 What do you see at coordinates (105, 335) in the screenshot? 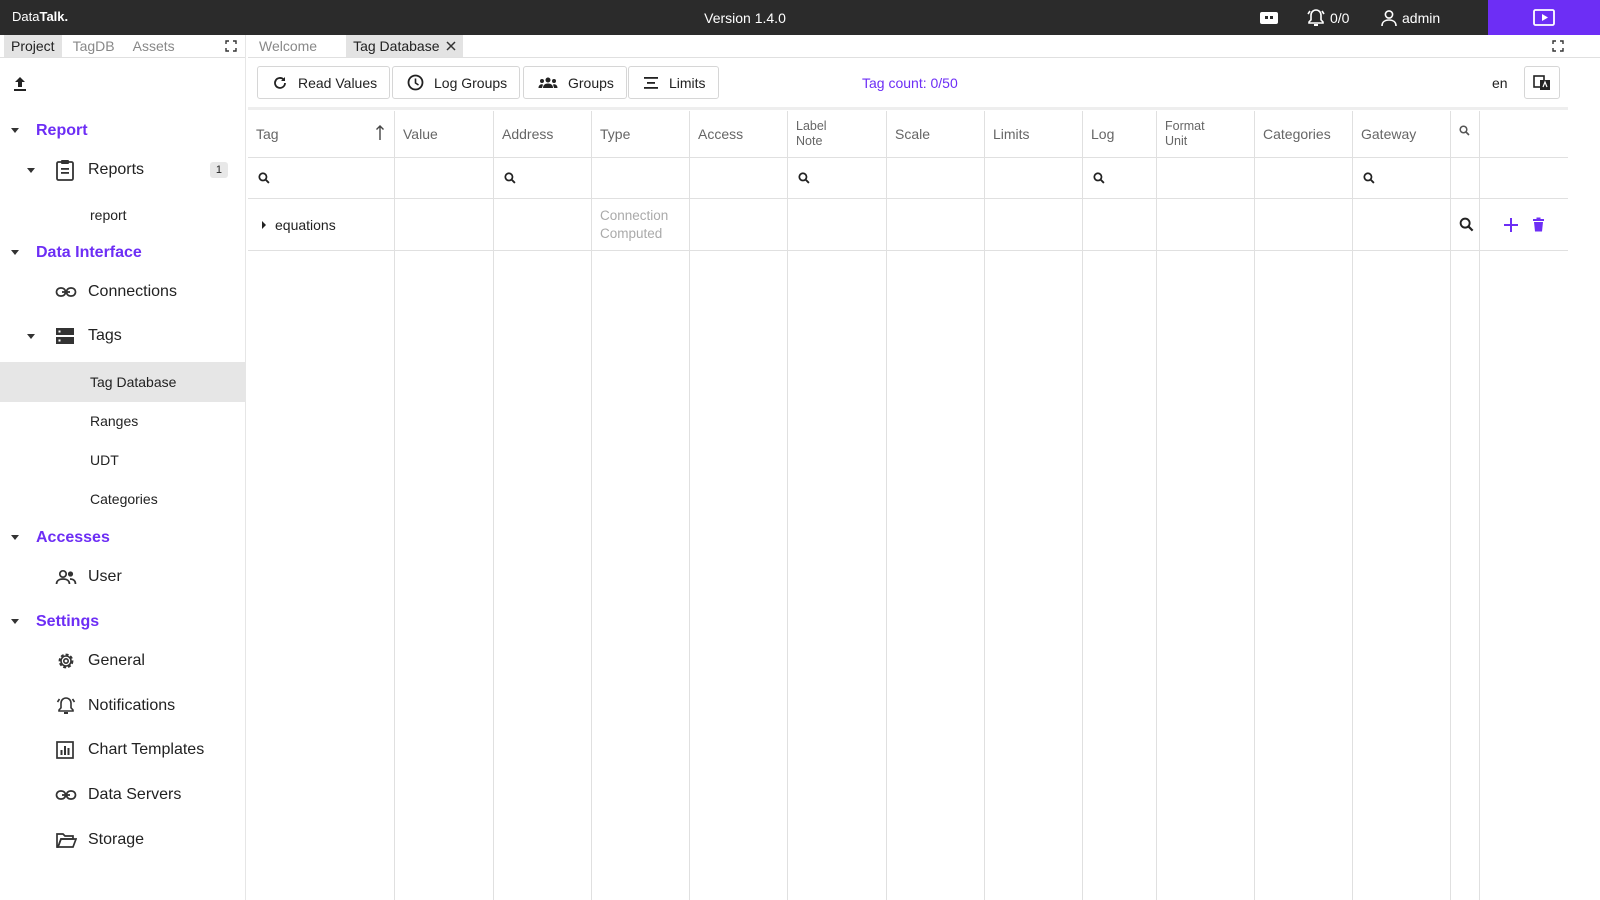
I see `tree-item-label: Tags` at bounding box center [105, 335].